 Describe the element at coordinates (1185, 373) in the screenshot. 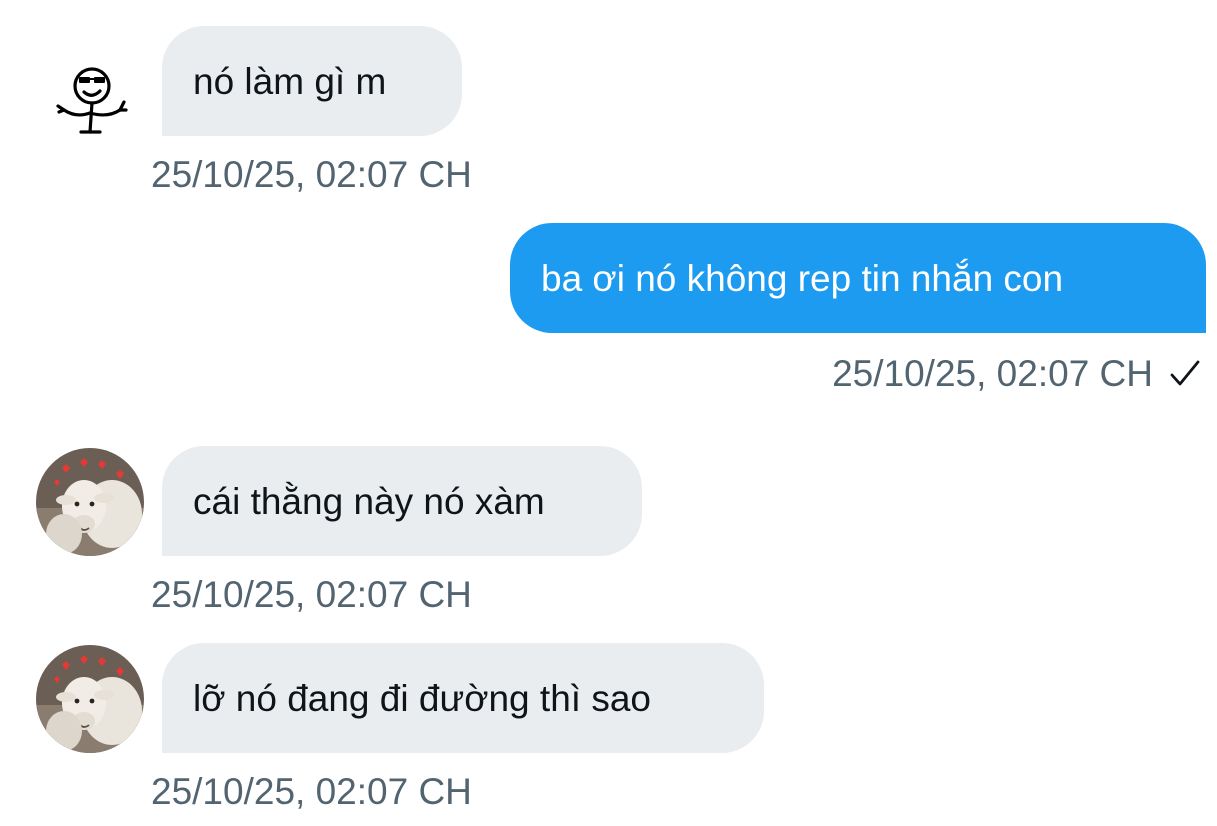

I see `check-icon` at that location.